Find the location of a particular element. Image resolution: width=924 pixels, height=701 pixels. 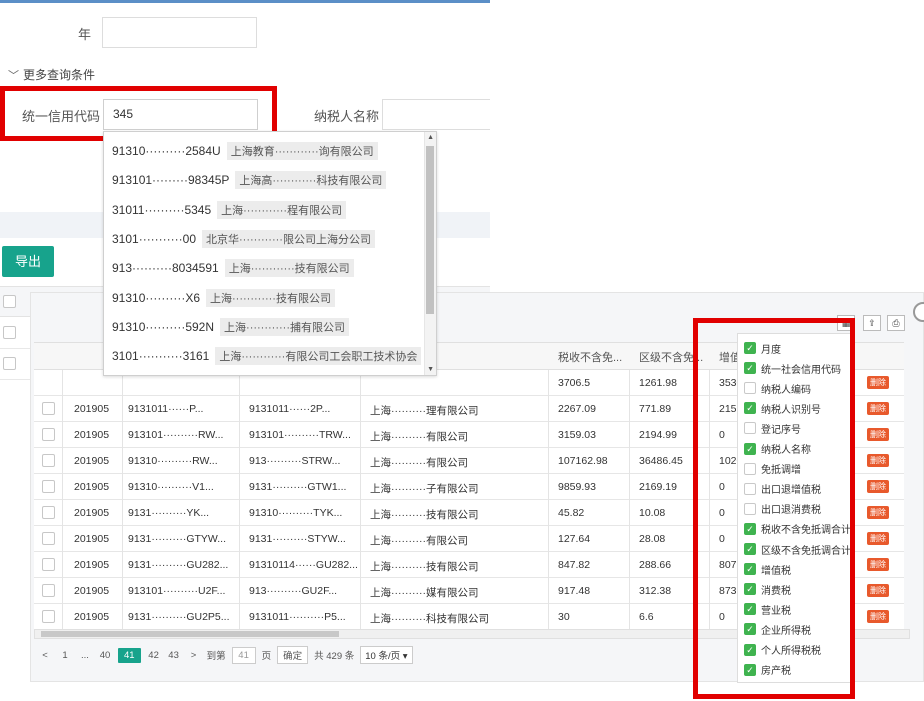

cell-tax: 30 is located at coordinates (564, 617).